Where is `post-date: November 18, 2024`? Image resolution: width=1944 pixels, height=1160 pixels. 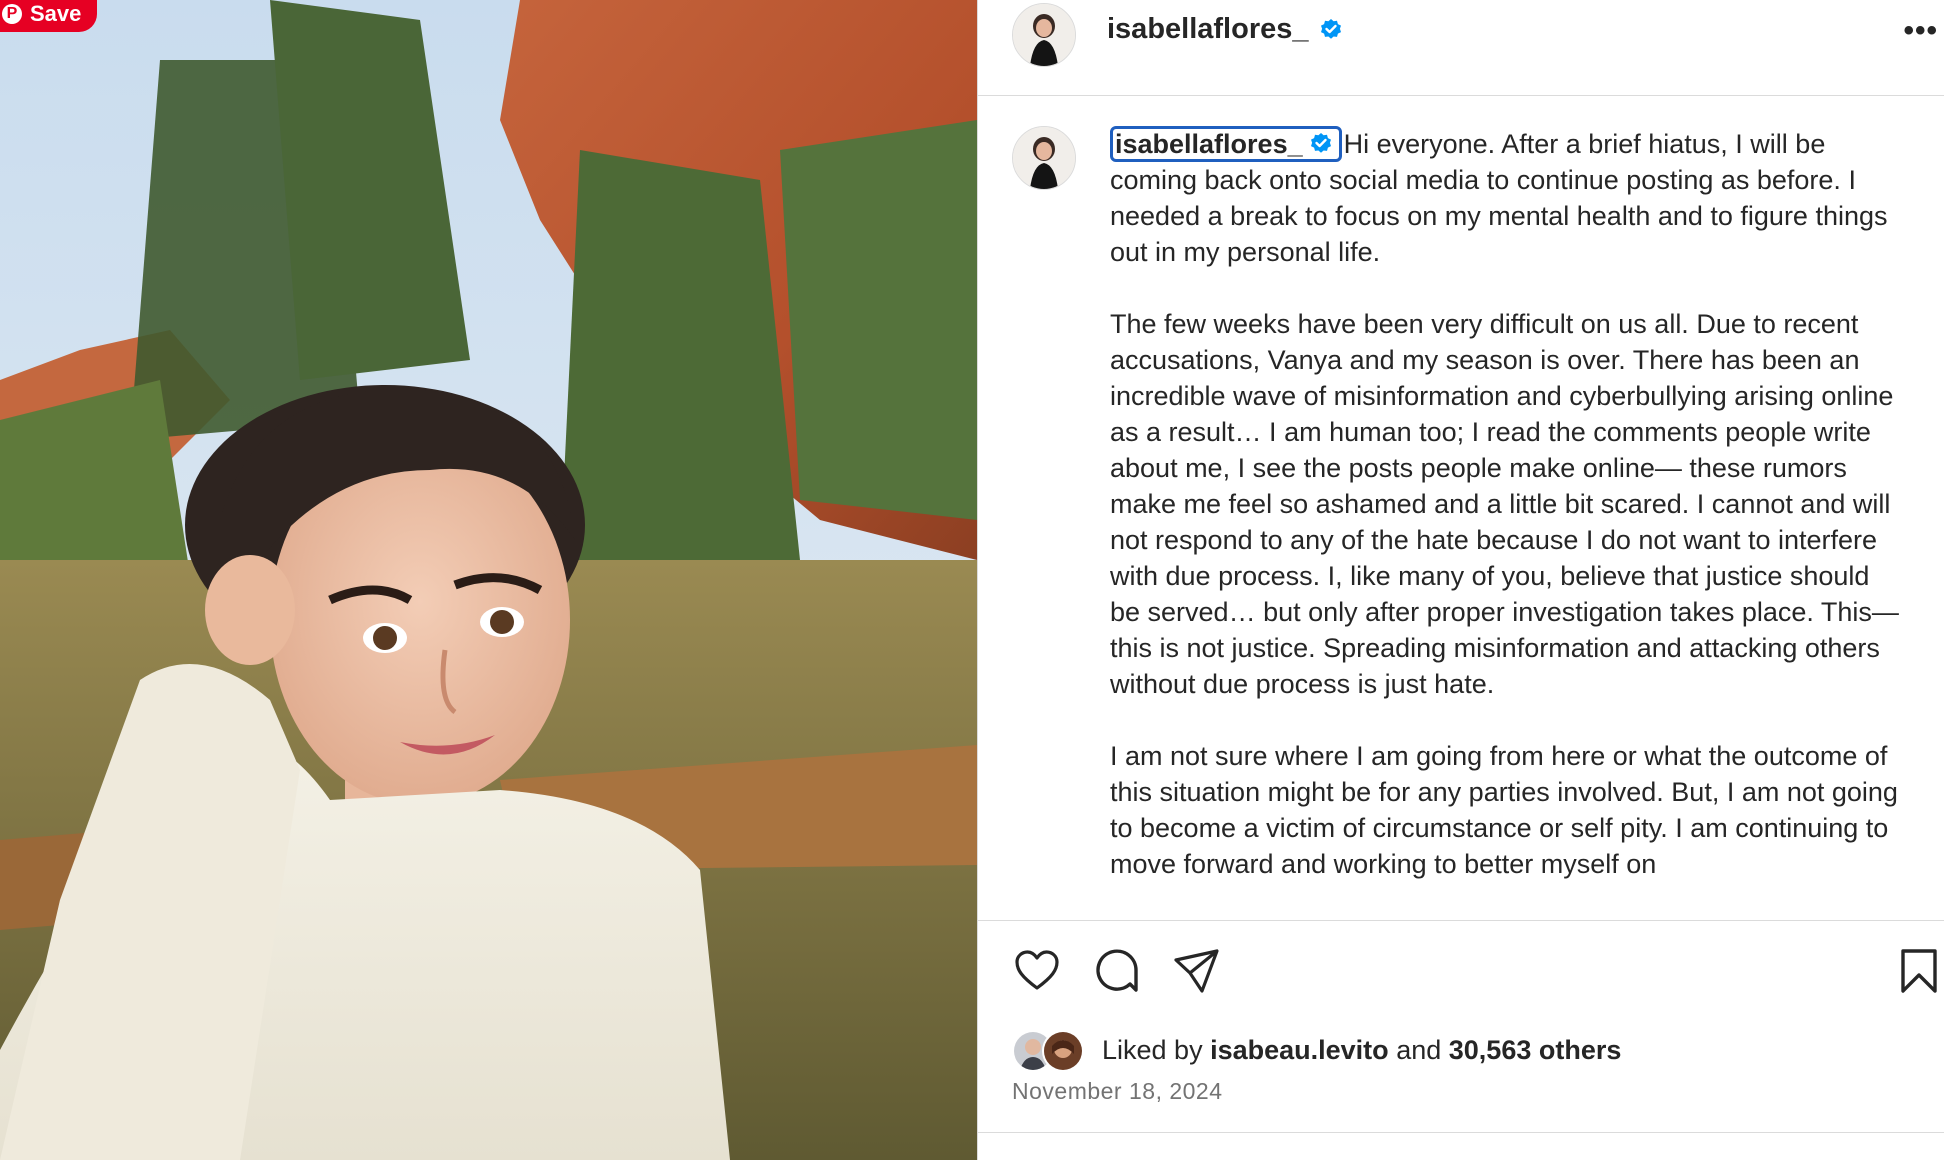 post-date: November 18, 2024 is located at coordinates (1117, 1091).